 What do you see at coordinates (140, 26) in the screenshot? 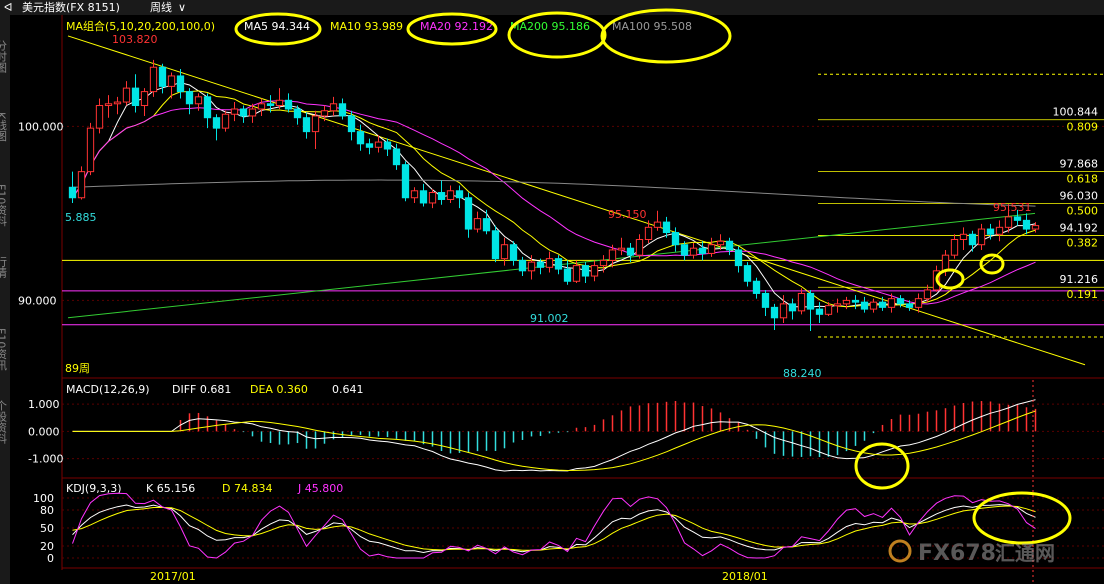
I see `ma-legend-title: MA组合(5,10,20,200,100,0)` at bounding box center [140, 26].